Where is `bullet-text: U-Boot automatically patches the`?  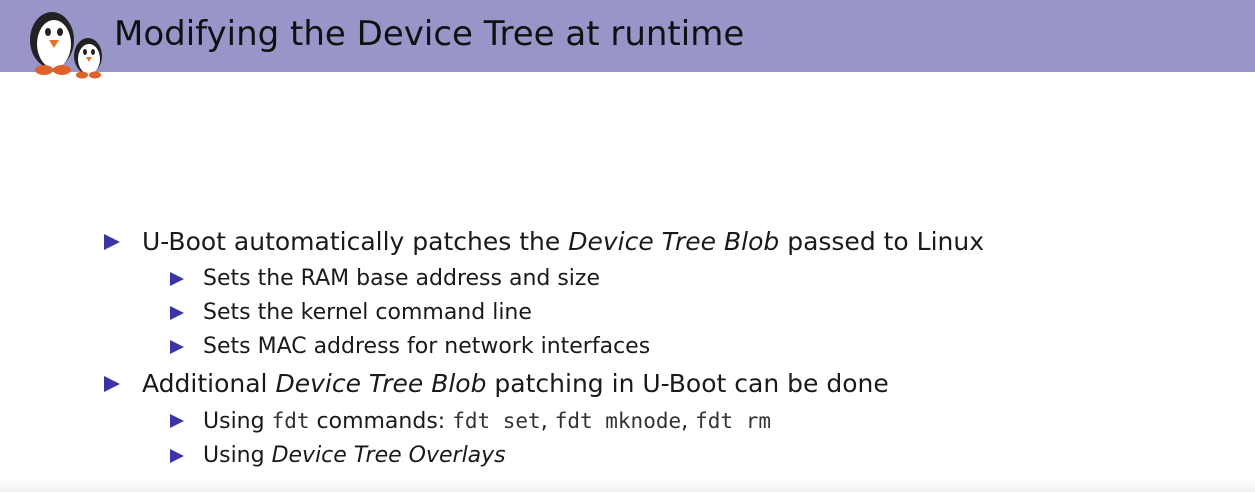 bullet-text: U-Boot automatically patches the is located at coordinates (355, 241).